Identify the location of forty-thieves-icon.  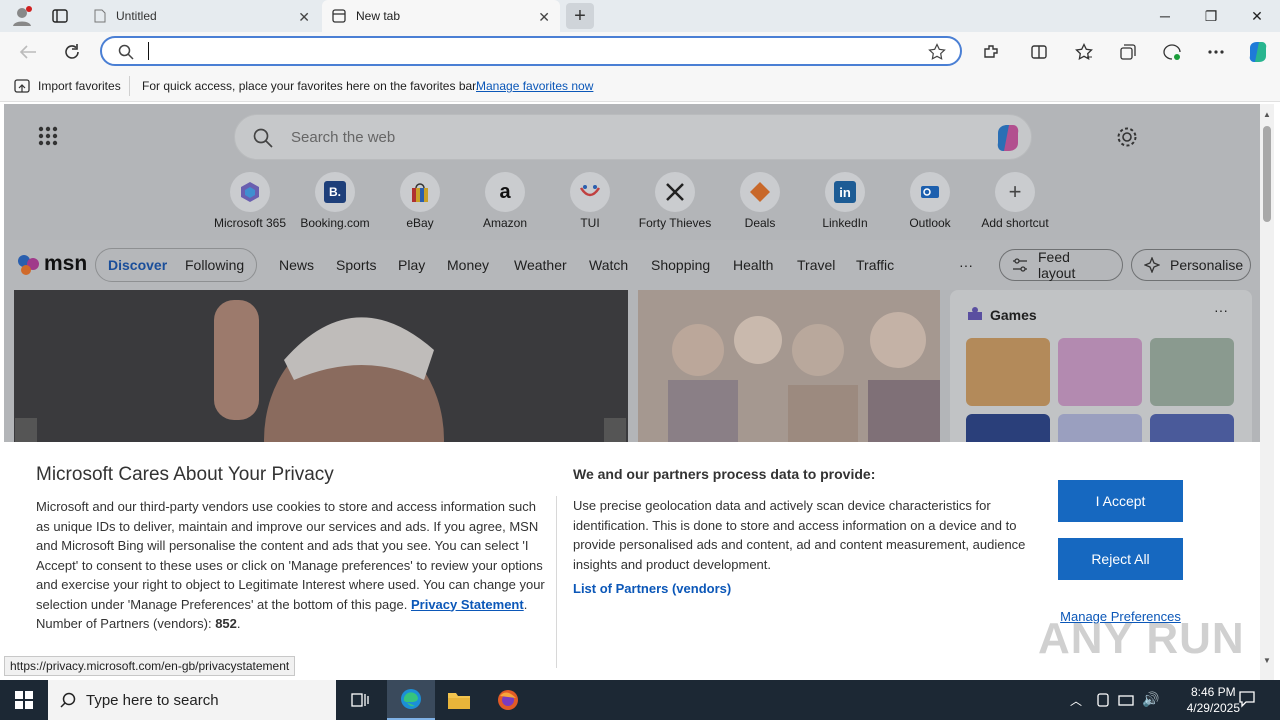
(675, 192).